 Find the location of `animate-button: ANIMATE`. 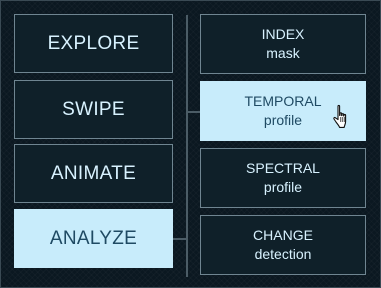

animate-button: ANIMATE is located at coordinates (93, 173).